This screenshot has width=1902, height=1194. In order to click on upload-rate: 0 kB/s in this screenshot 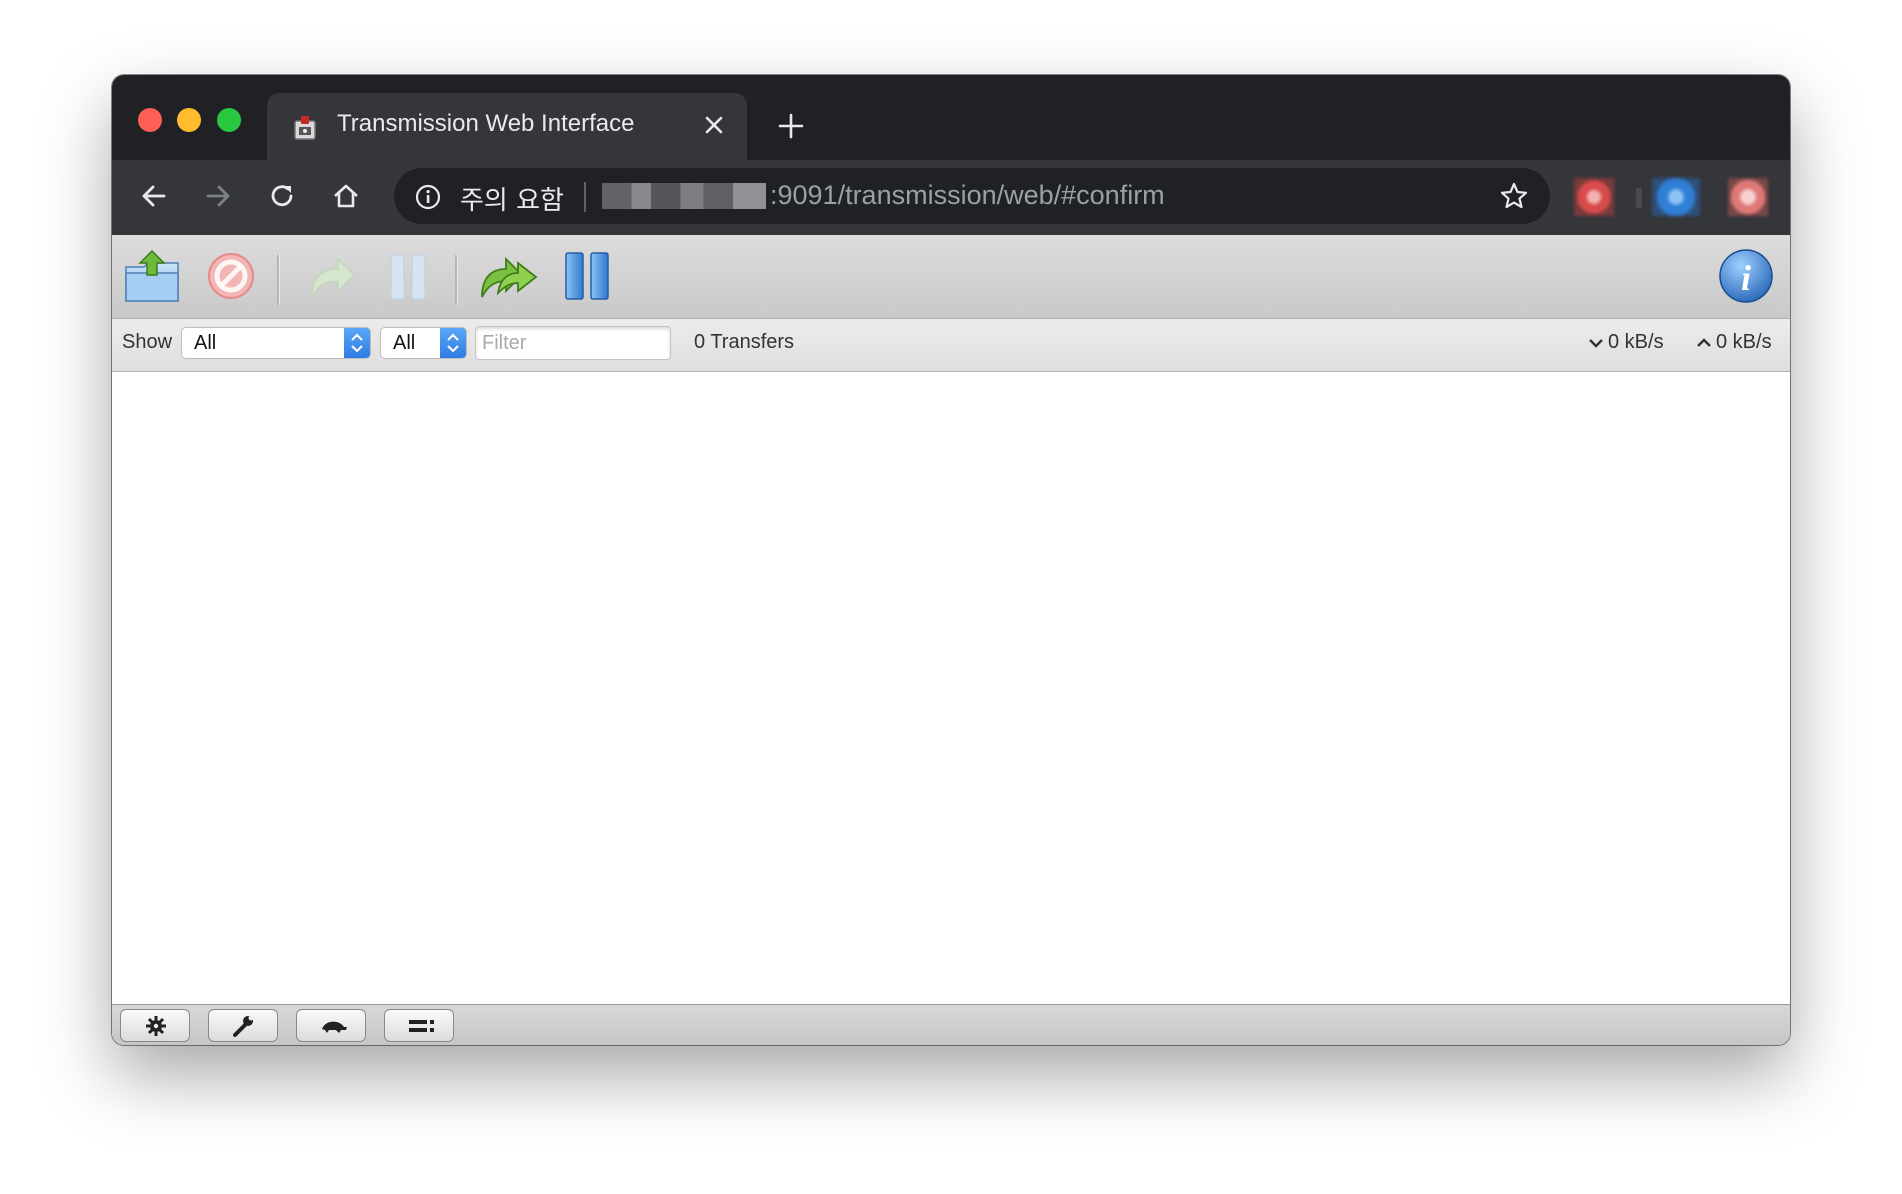, I will do `click(1734, 342)`.